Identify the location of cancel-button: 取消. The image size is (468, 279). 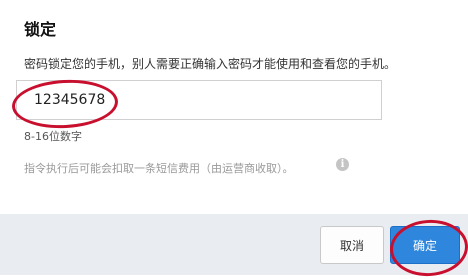
(352, 245).